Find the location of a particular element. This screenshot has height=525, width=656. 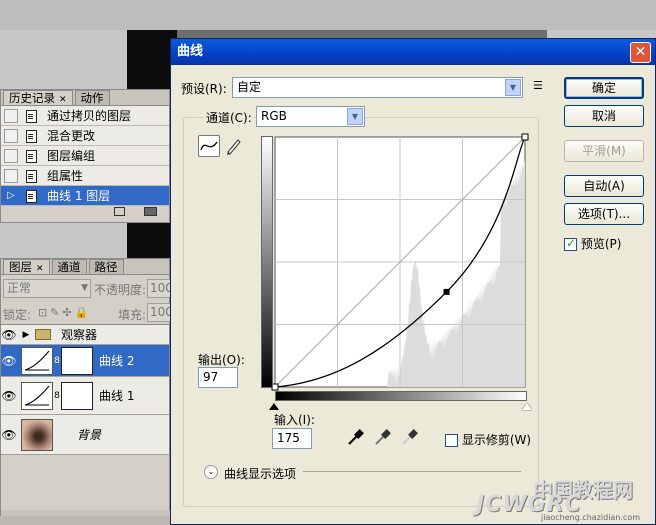

history-item: 图层编组 is located at coordinates (85, 156).